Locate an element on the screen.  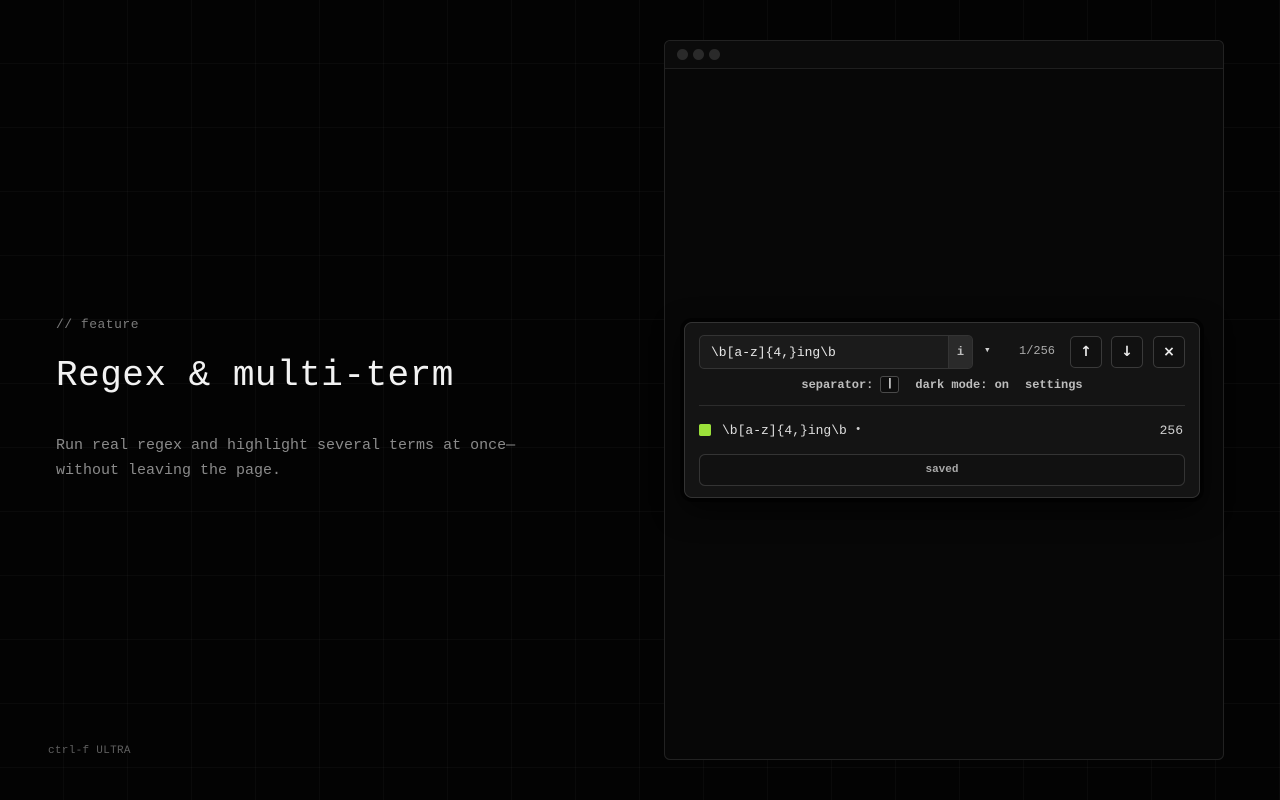
search-box: i is located at coordinates (836, 352).